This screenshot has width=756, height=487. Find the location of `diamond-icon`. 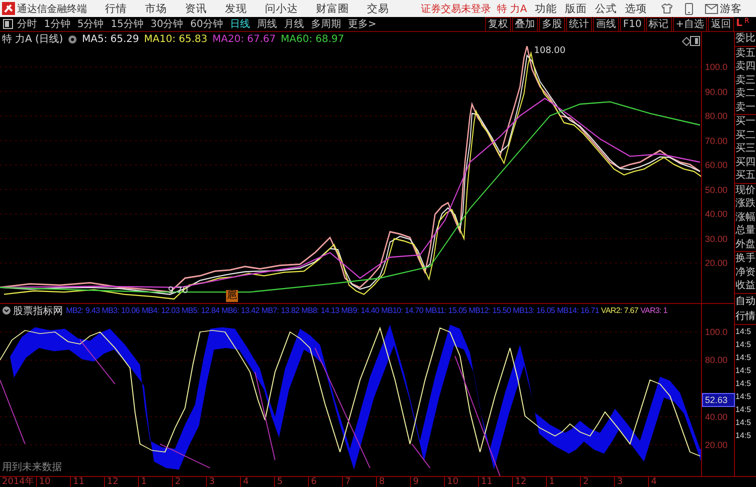

diamond-icon is located at coordinates (686, 41).